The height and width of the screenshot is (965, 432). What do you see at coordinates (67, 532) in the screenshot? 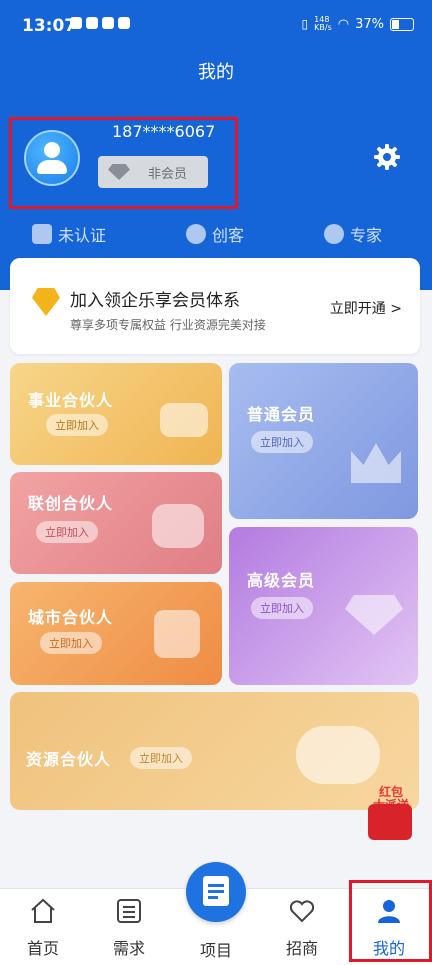
I see `tile-co-founder-partner-join-button: 立即加入` at bounding box center [67, 532].